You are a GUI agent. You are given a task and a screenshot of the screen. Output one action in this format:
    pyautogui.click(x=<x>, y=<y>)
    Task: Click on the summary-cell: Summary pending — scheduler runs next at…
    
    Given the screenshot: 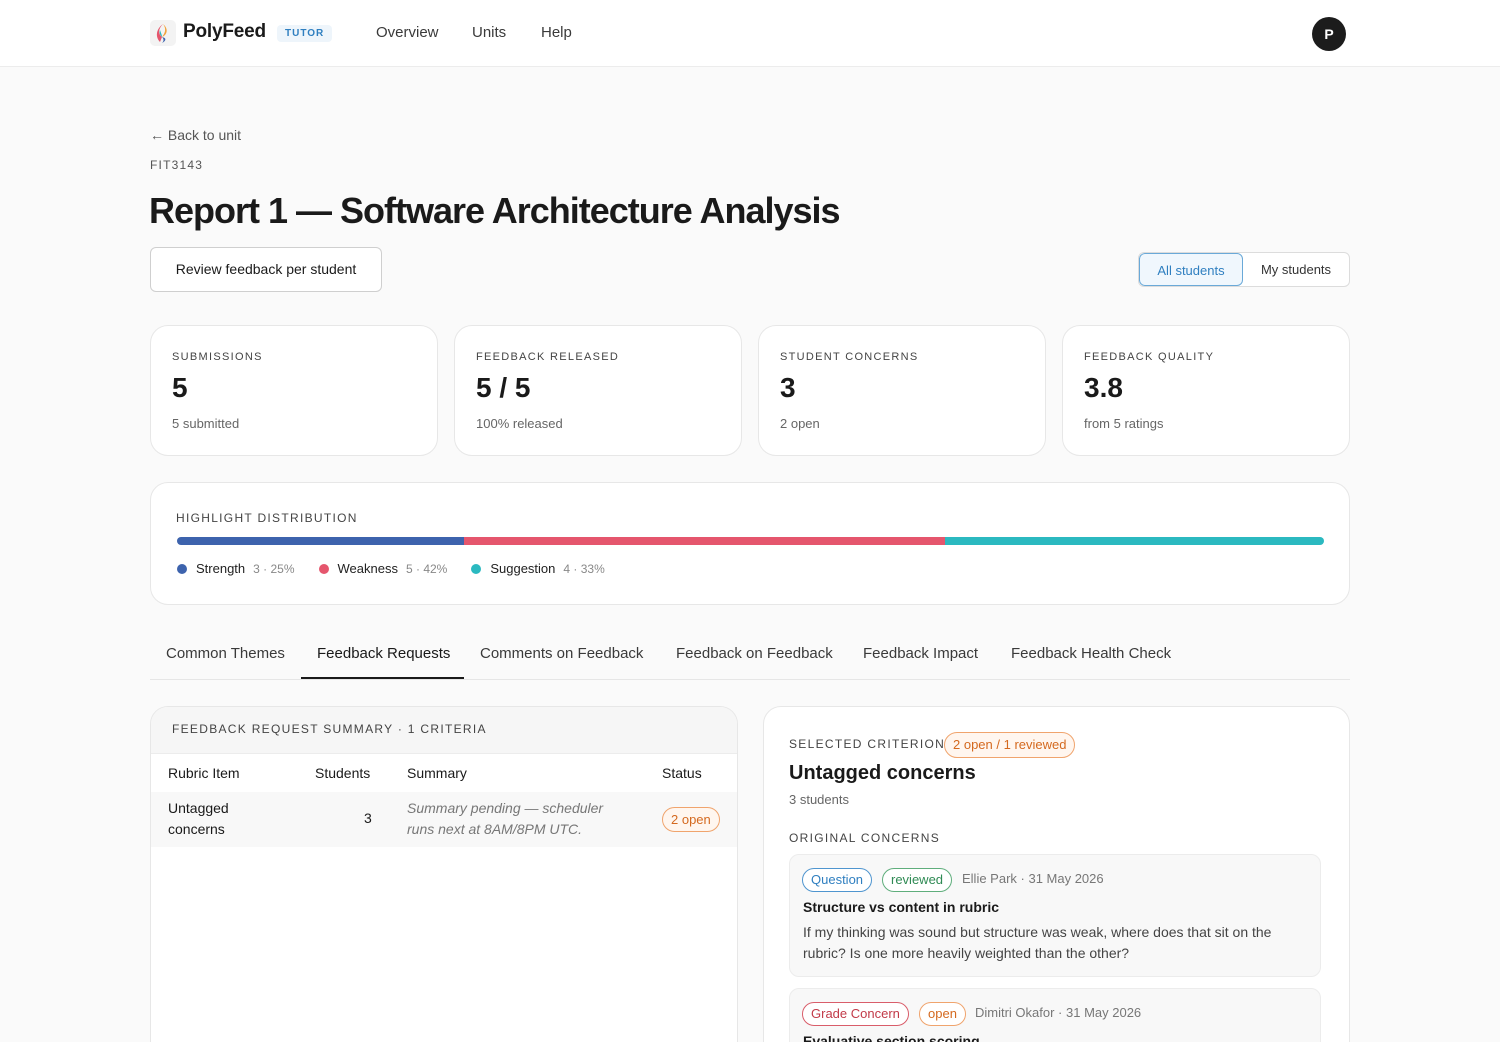 What is the action you would take?
    pyautogui.click(x=505, y=819)
    